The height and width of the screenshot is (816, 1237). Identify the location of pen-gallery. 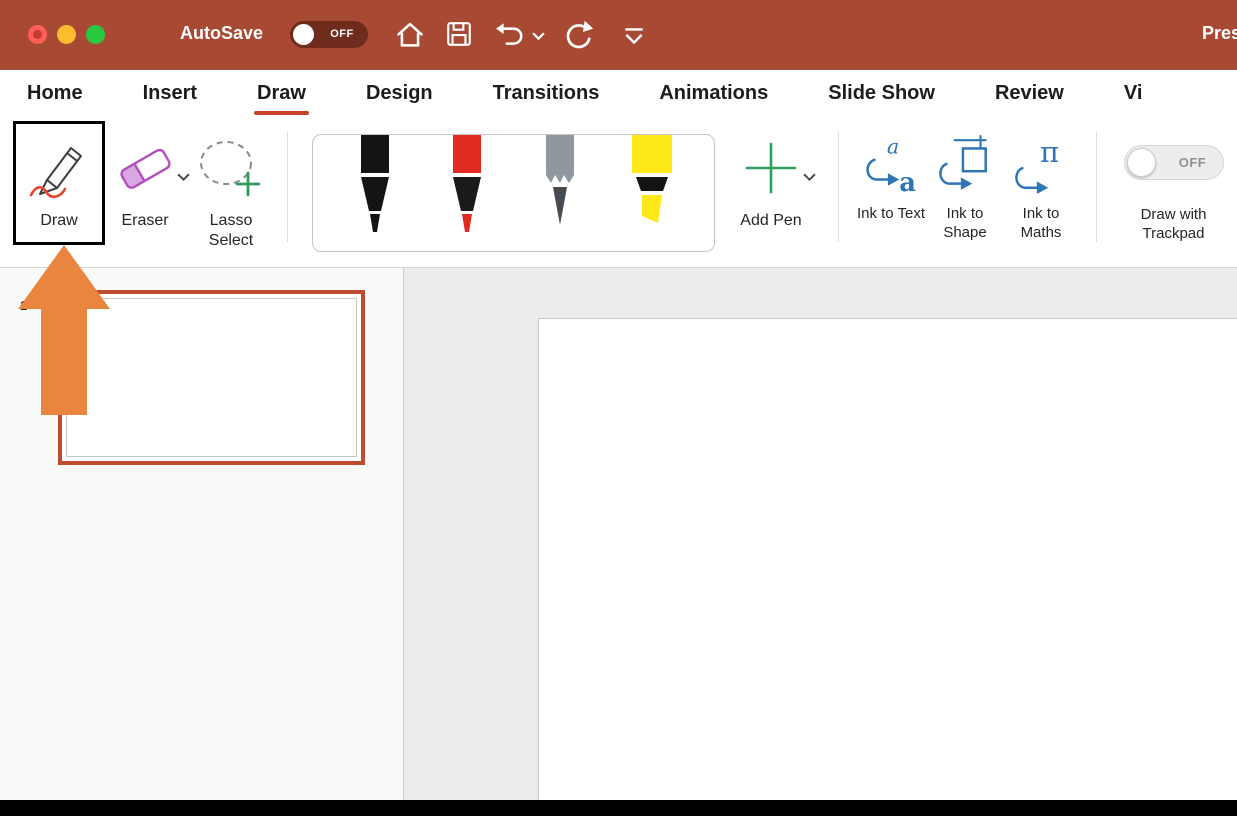
(513, 193).